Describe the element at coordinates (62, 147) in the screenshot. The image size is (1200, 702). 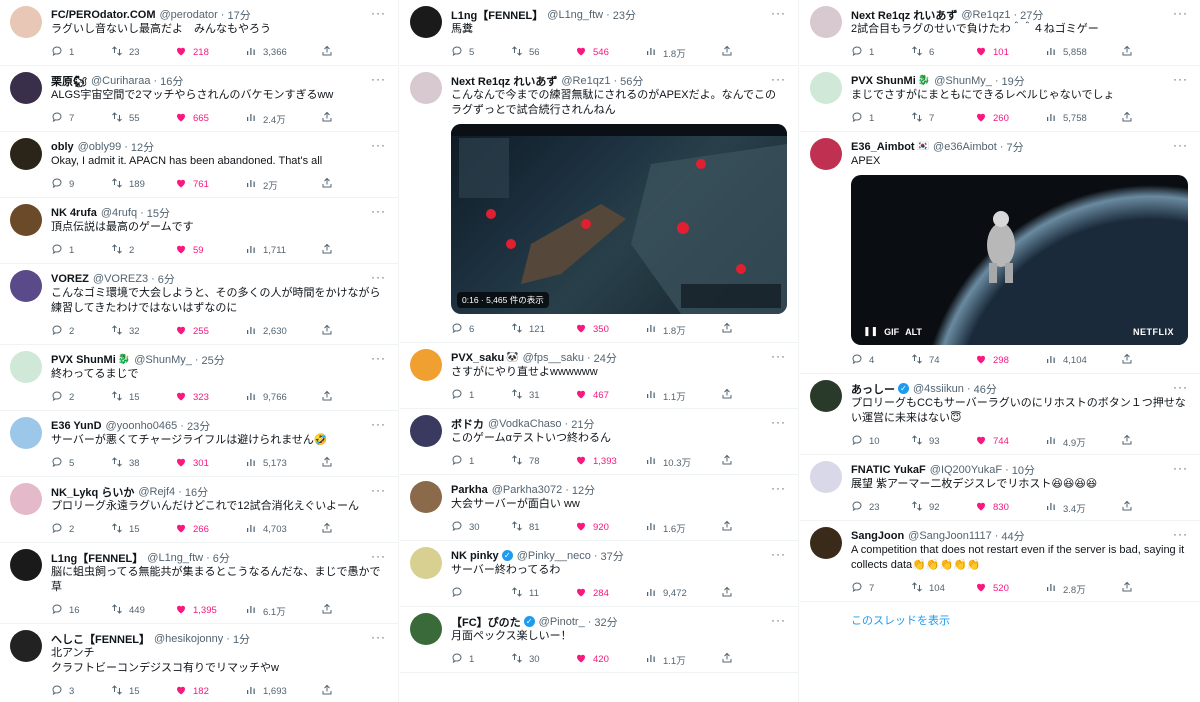
I see `display-name: obly` at that location.